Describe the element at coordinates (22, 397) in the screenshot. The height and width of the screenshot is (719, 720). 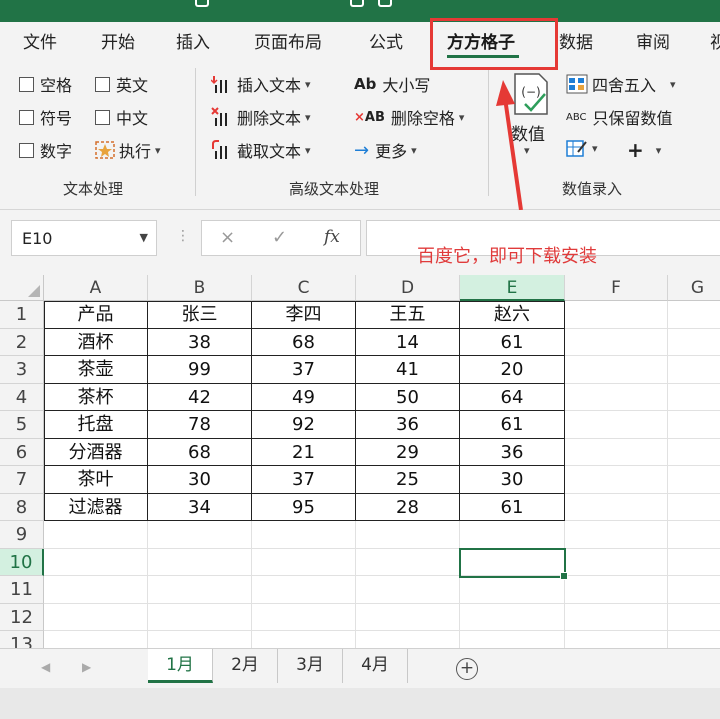
I see `row-header: 4` at that location.